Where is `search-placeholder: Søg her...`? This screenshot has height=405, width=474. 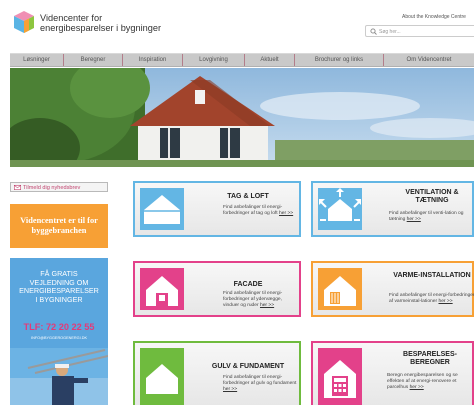 search-placeholder: Søg her... is located at coordinates (390, 32).